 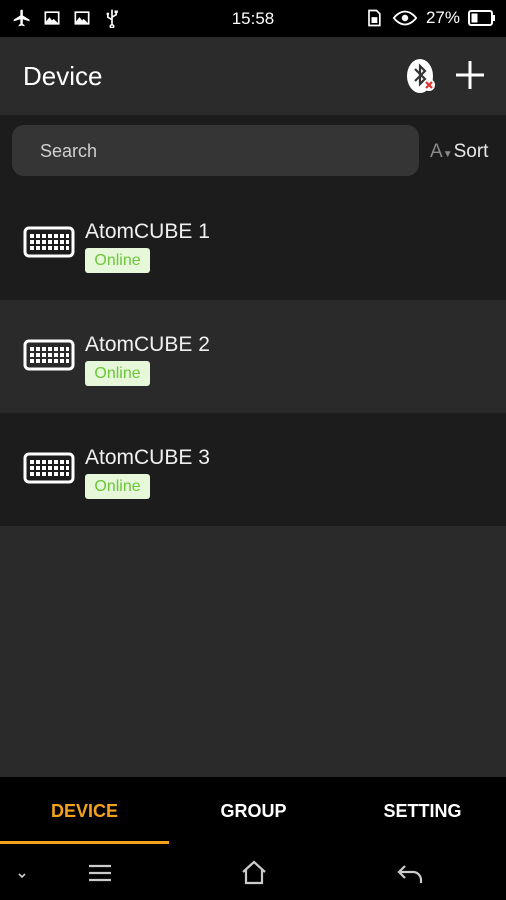 What do you see at coordinates (253, 469) in the screenshot?
I see `device-row: AtomCUBE 3 Online` at bounding box center [253, 469].